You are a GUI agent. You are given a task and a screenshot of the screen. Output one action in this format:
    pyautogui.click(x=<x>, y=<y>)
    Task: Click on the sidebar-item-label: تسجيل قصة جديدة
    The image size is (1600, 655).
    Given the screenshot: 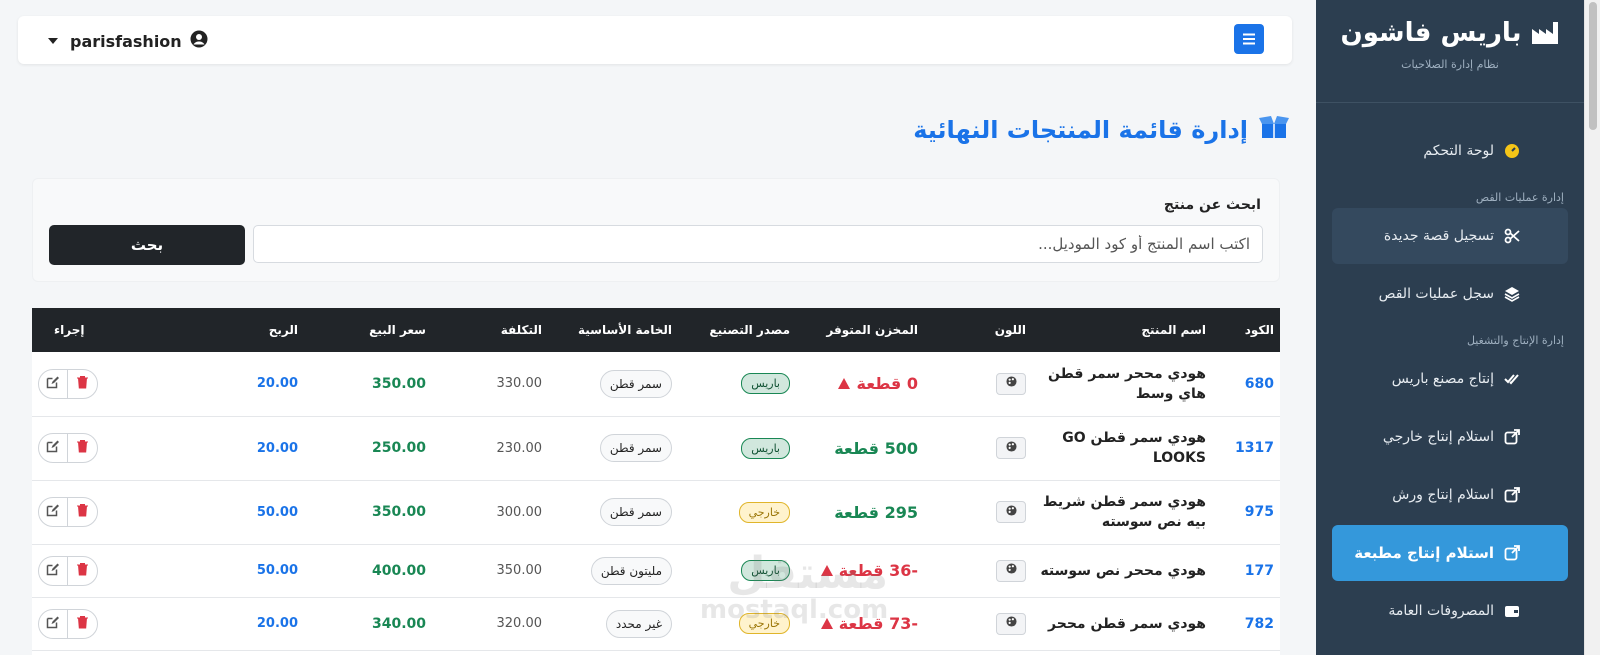 What is the action you would take?
    pyautogui.click(x=1438, y=236)
    